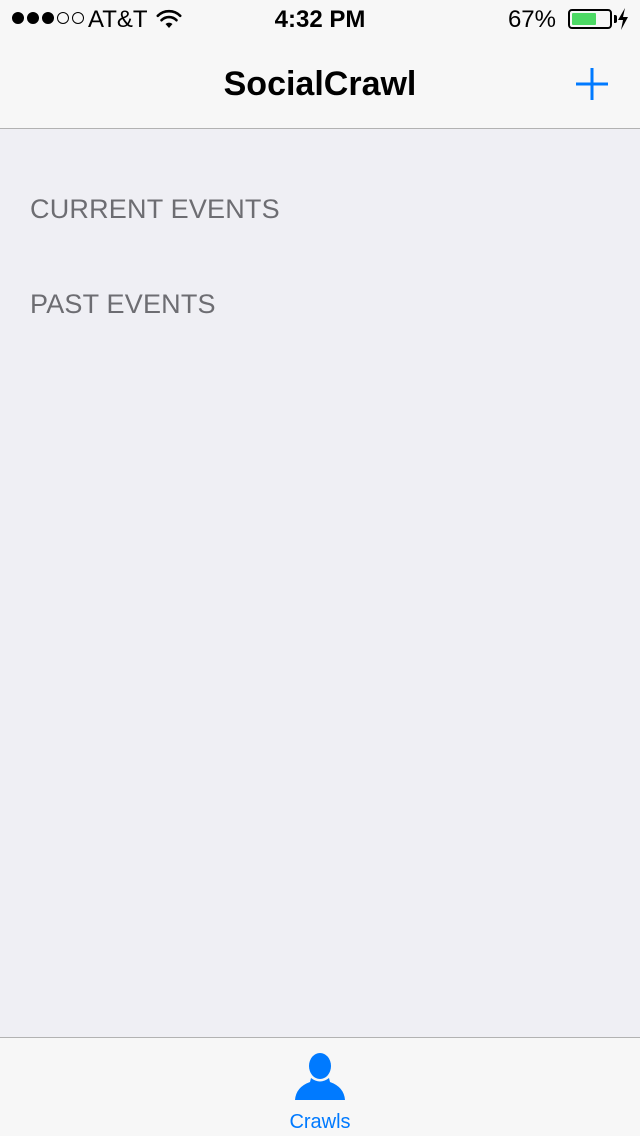 The image size is (640, 1136). Describe the element at coordinates (320, 20) in the screenshot. I see `status-bar: AT&T 4:32 PM 67%` at that location.